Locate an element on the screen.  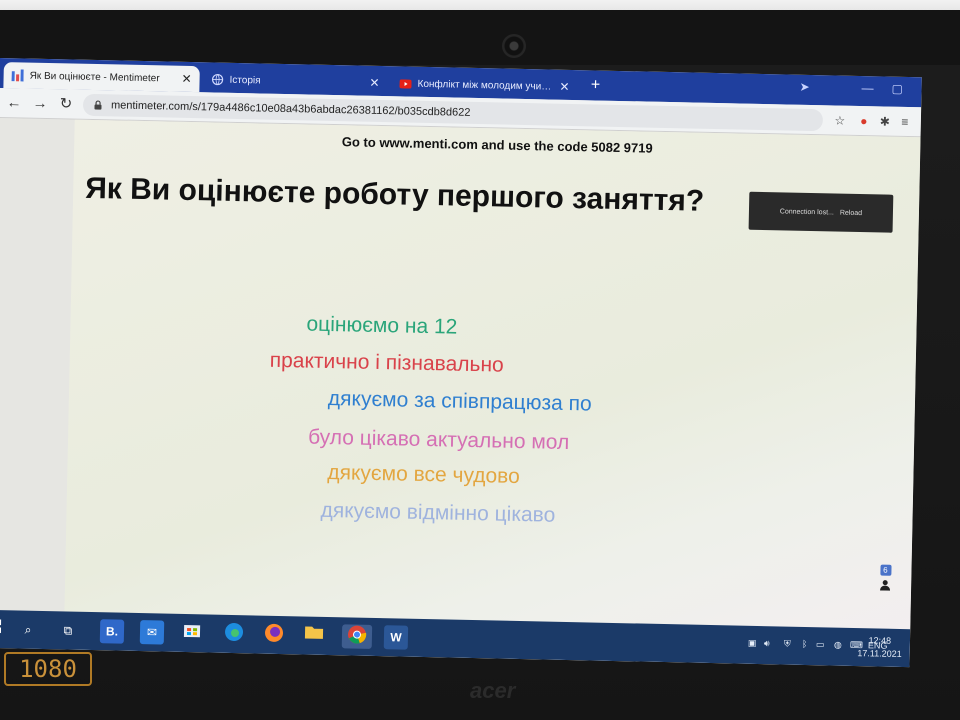
reload-icon: ↻ is located at coordinates (66, 104).